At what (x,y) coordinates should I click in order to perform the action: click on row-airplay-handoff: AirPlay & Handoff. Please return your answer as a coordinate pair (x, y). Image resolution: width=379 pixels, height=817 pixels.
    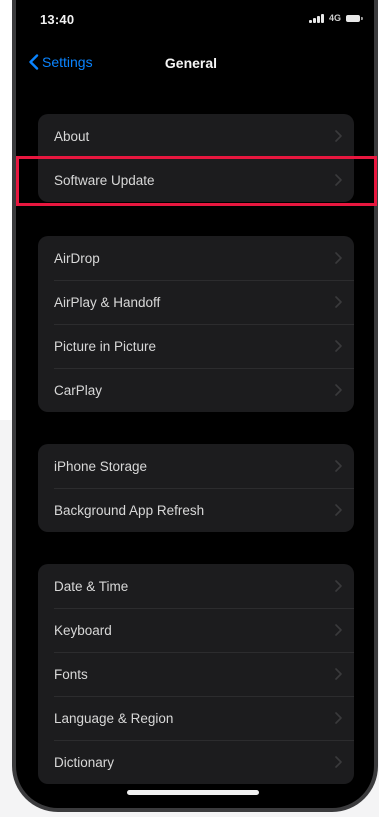
    Looking at the image, I should click on (196, 302).